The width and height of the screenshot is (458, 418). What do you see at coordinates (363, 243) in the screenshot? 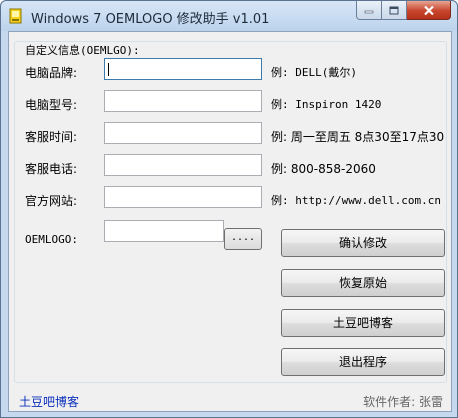
I see `confirm-button: 确认修改` at bounding box center [363, 243].